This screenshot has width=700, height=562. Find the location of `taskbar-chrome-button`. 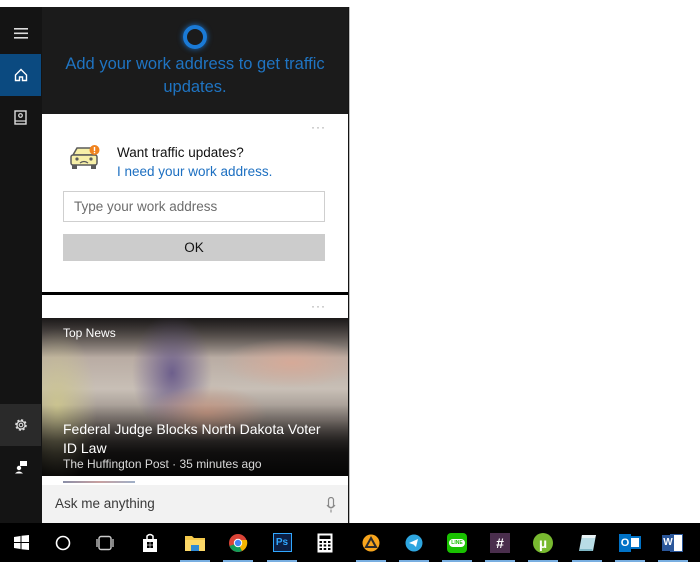

taskbar-chrome-button is located at coordinates (238, 542).